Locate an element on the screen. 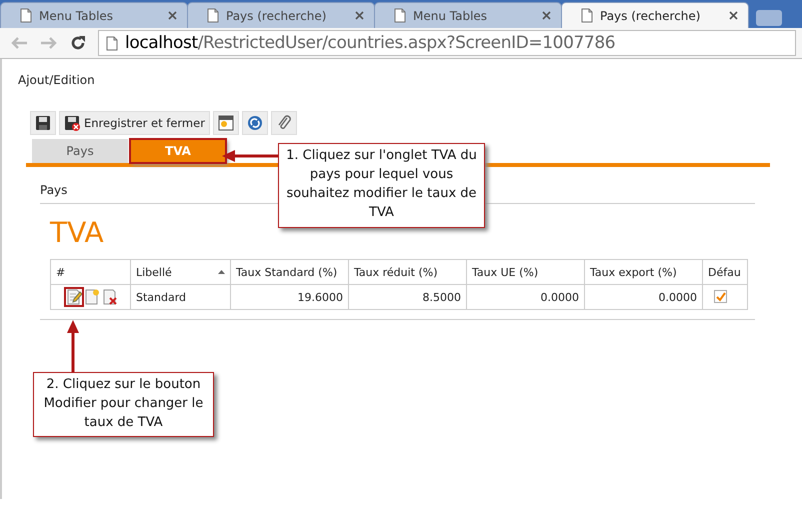 The height and width of the screenshot is (507, 802). column-header: Taux Standard (%) is located at coordinates (289, 272).